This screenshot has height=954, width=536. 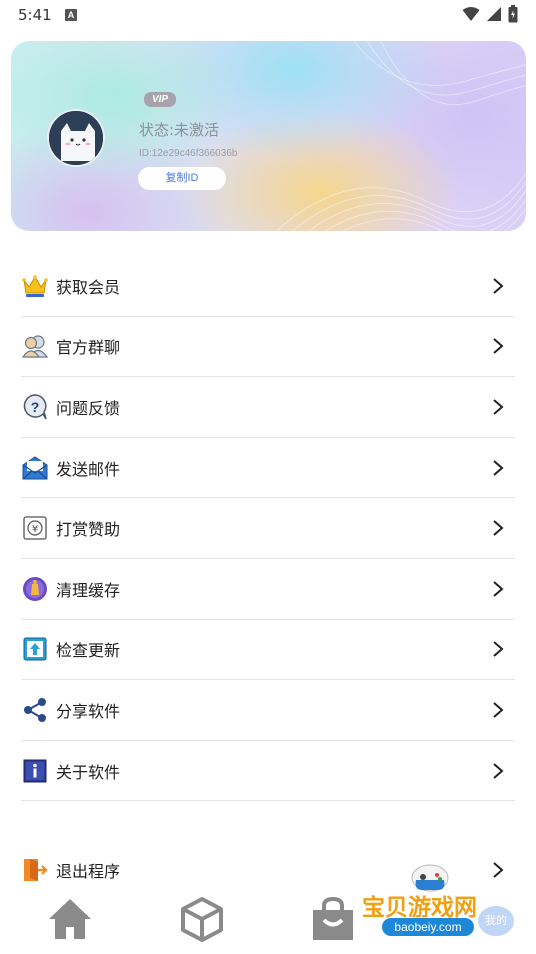 I want to click on user-id: ID:12e29c46f366036b, so click(x=188, y=153).